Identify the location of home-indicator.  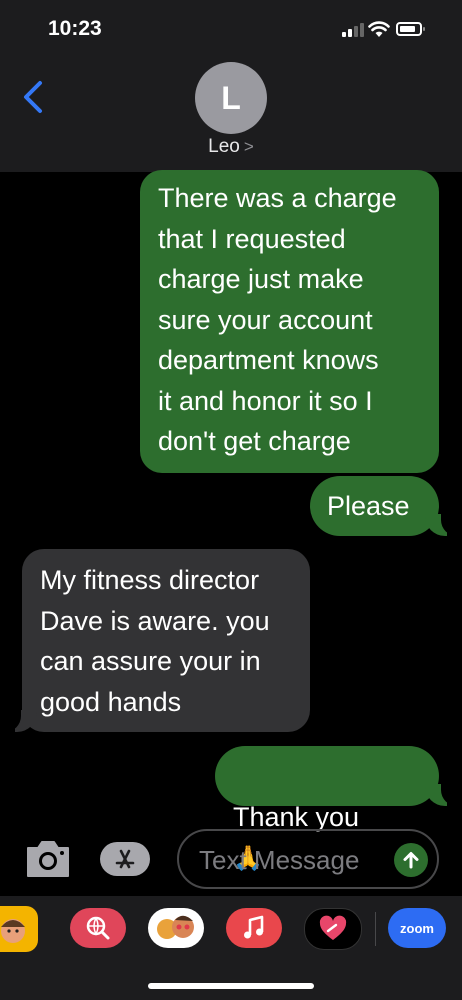
(231, 986).